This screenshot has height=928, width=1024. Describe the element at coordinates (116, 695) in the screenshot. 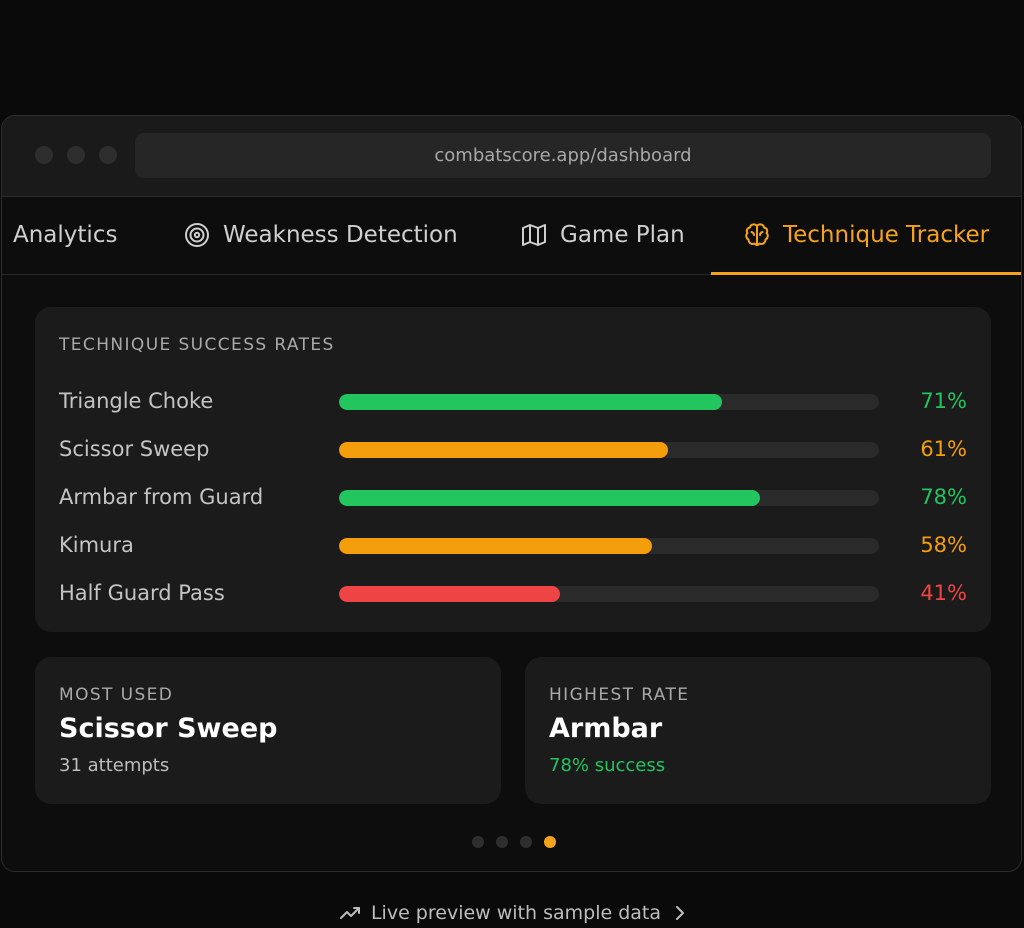

I see `stat-kicker: MOST USED` at that location.